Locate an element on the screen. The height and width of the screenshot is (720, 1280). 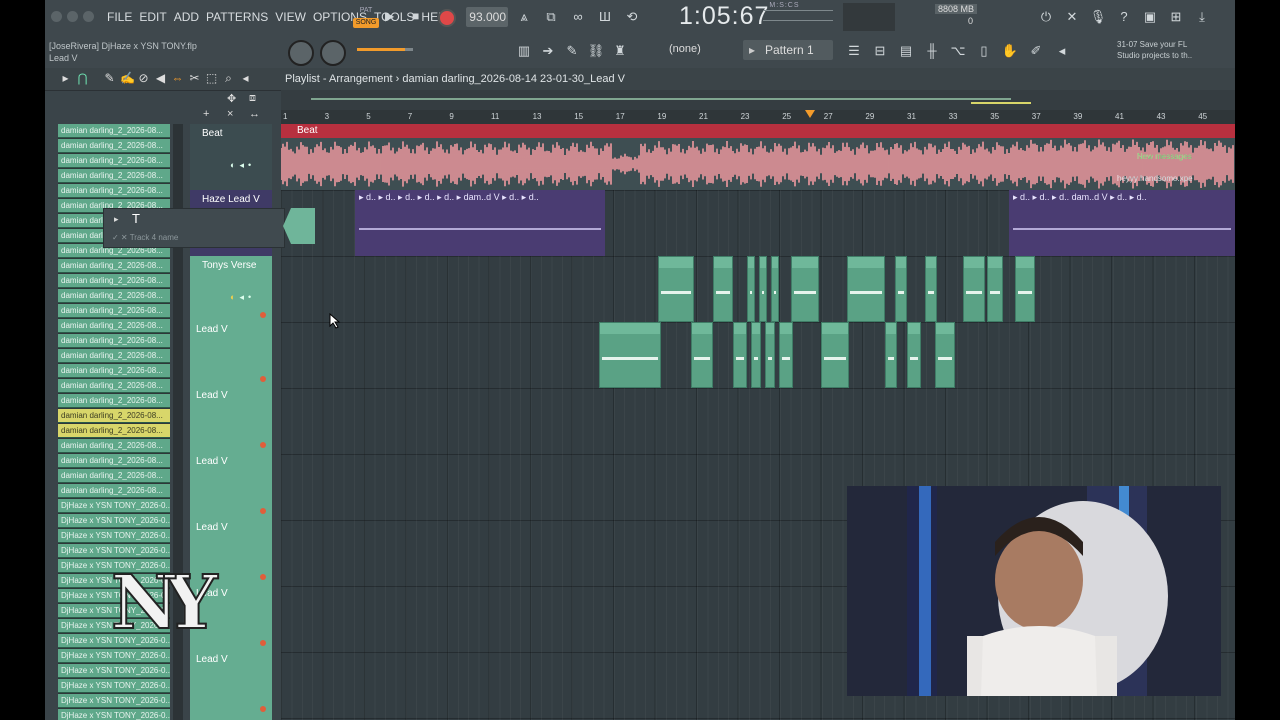
piano-roll-icon: ▤ is located at coordinates (906, 51).